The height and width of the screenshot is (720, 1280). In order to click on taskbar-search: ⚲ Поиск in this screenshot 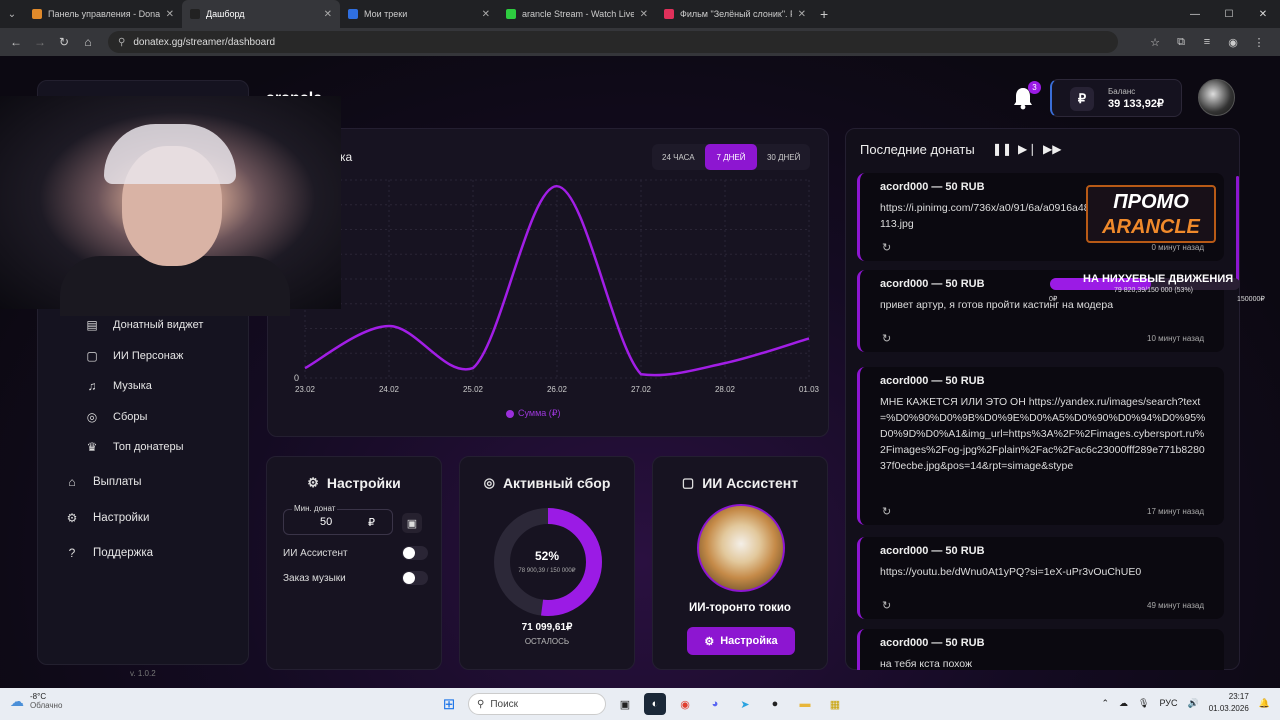, I will do `click(537, 704)`.